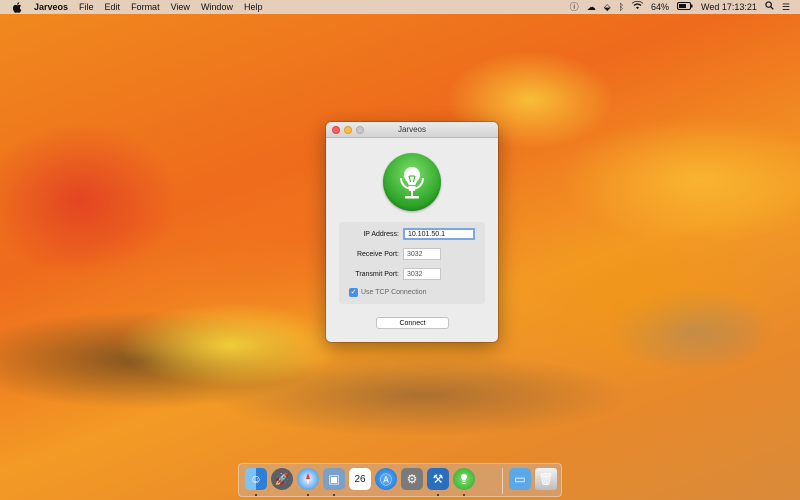 This screenshot has width=800, height=500. What do you see at coordinates (660, 7) in the screenshot?
I see `battery-percent: 64%` at bounding box center [660, 7].